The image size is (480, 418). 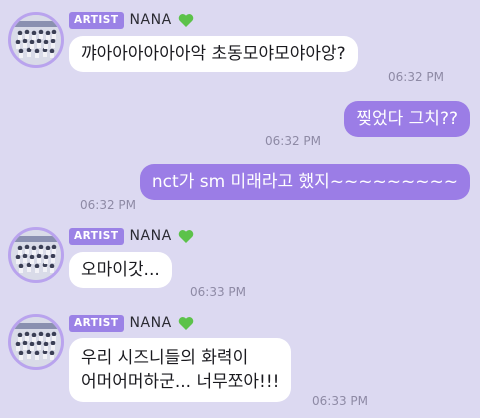 What do you see at coordinates (407, 119) in the screenshot?
I see `message-bubble: 찢었다 그치??` at bounding box center [407, 119].